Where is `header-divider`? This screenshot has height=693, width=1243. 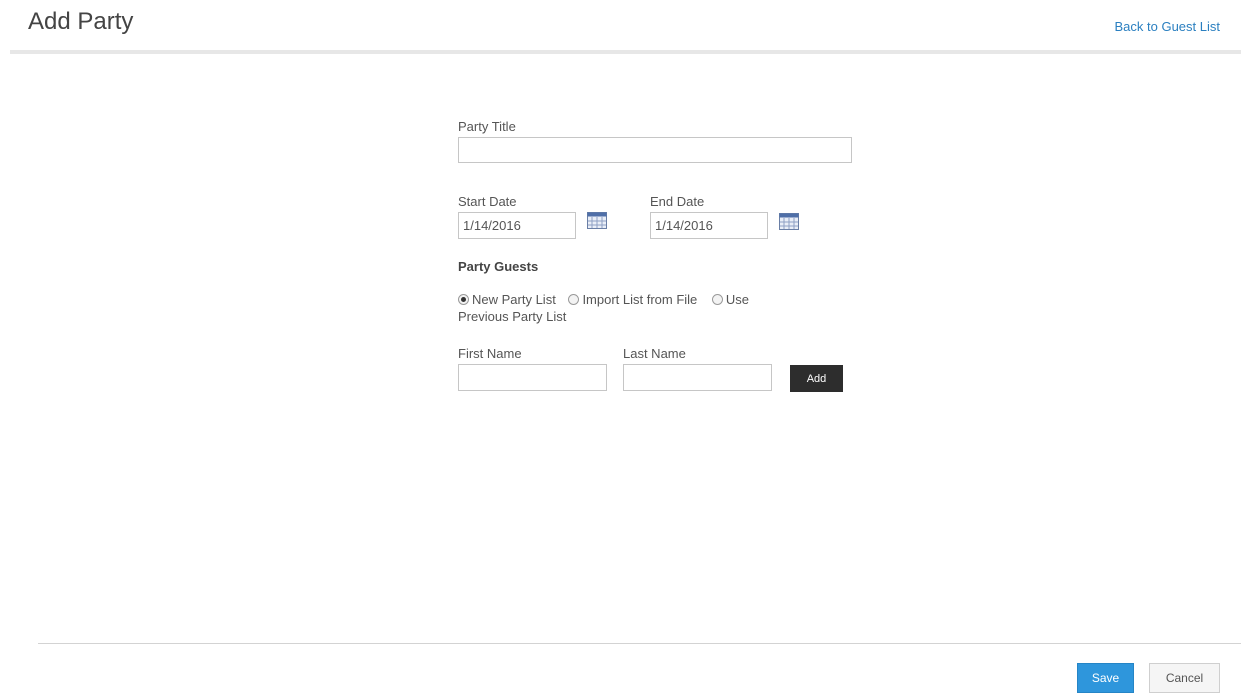
header-divider is located at coordinates (625, 52).